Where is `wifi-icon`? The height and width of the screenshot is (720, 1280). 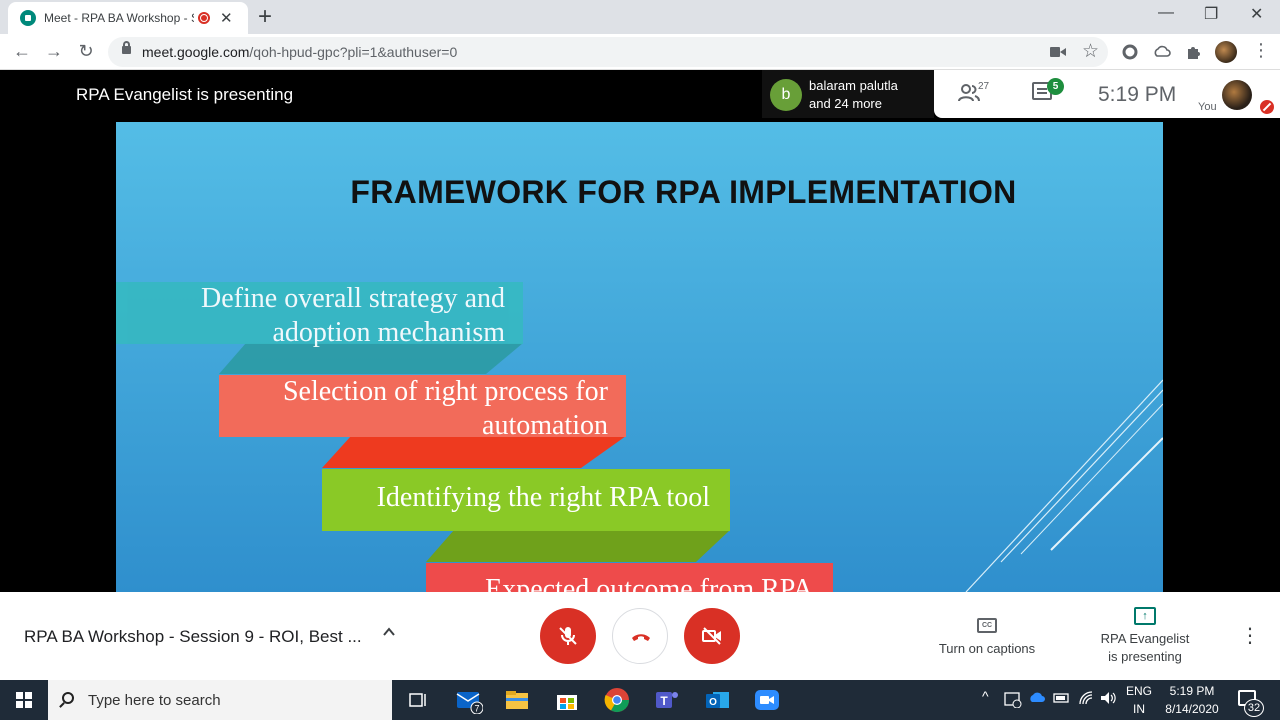 wifi-icon is located at coordinates (1087, 698).